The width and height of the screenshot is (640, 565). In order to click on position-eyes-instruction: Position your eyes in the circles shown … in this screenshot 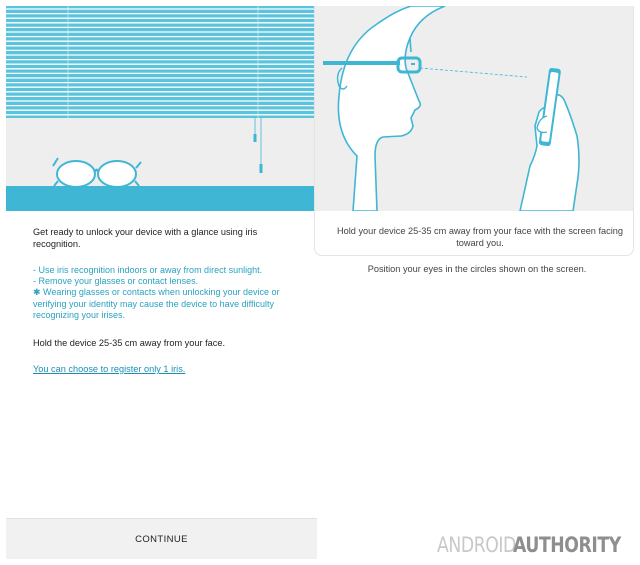, I will do `click(477, 269)`.